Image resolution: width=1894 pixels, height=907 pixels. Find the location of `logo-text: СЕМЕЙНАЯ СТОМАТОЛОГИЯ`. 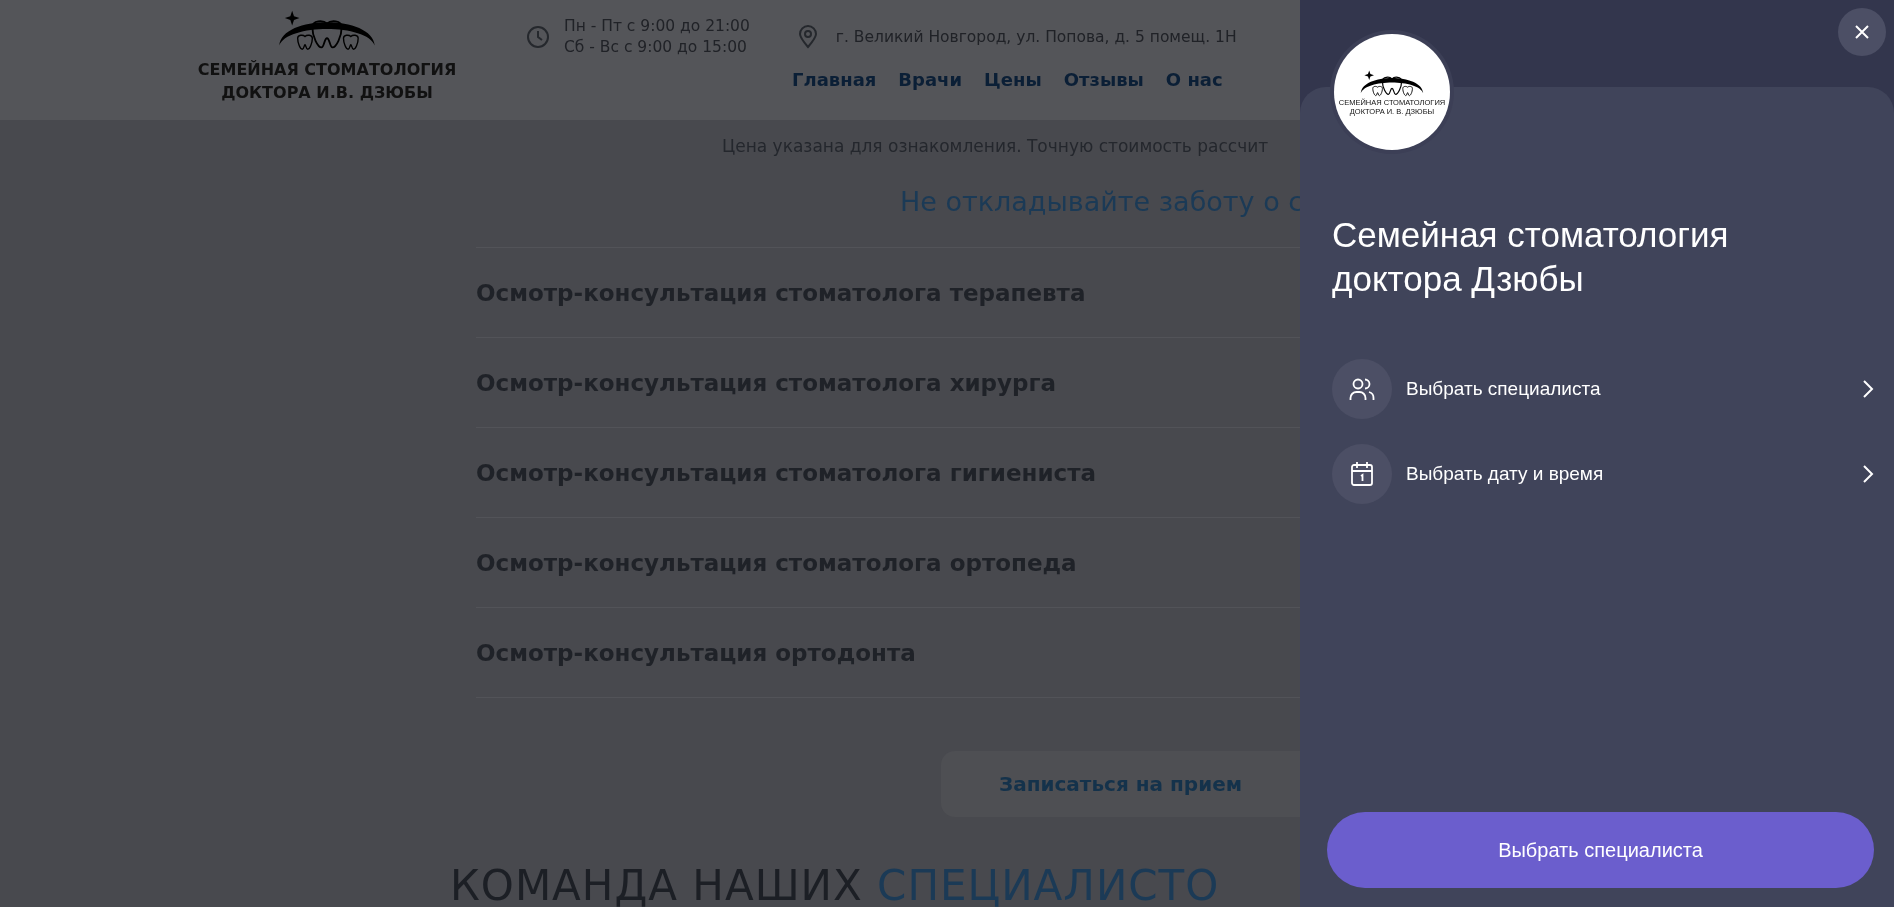

logo-text: СЕМЕЙНАЯ СТОМАТОЛОГИЯ is located at coordinates (327, 70).